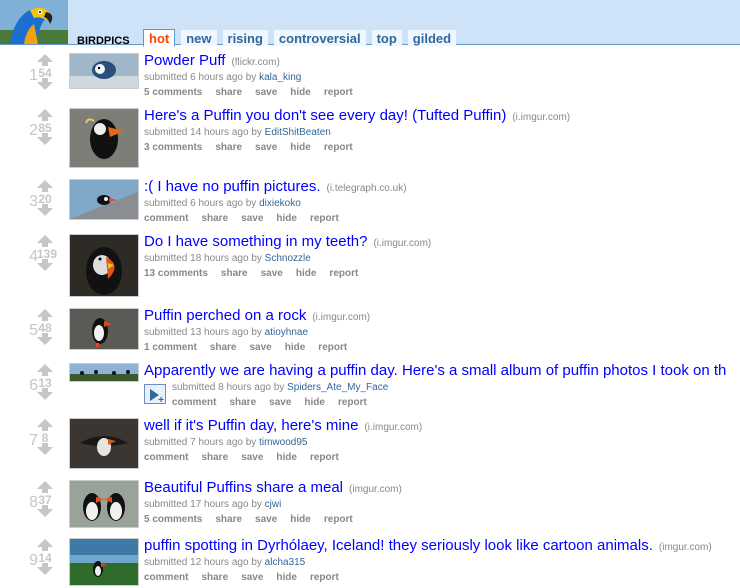 The width and height of the screenshot is (740, 588). What do you see at coordinates (34, 22) in the screenshot?
I see `subreddit-logo` at bounding box center [34, 22].